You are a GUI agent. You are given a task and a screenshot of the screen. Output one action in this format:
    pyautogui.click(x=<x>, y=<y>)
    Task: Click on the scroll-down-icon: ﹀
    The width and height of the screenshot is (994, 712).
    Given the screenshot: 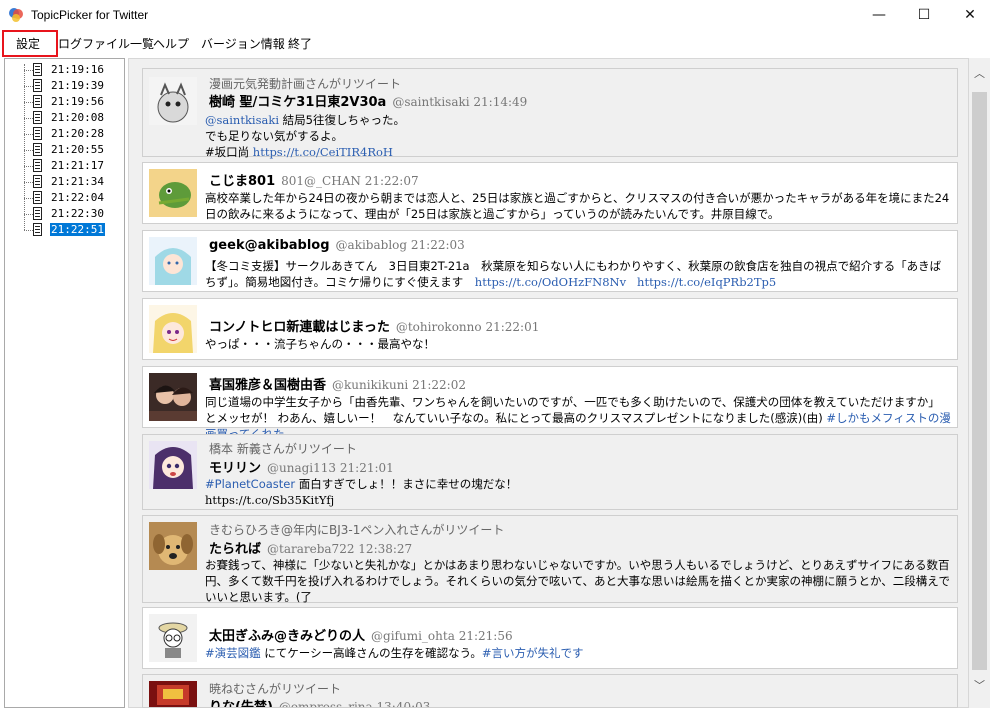 What is the action you would take?
    pyautogui.click(x=979, y=686)
    